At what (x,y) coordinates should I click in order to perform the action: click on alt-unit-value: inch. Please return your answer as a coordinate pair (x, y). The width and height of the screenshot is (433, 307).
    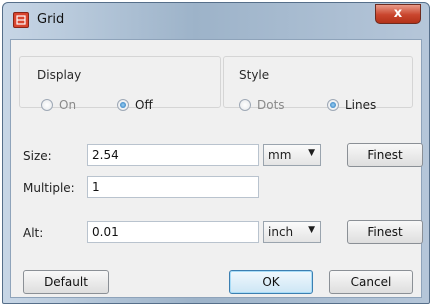
    Looking at the image, I should click on (281, 232).